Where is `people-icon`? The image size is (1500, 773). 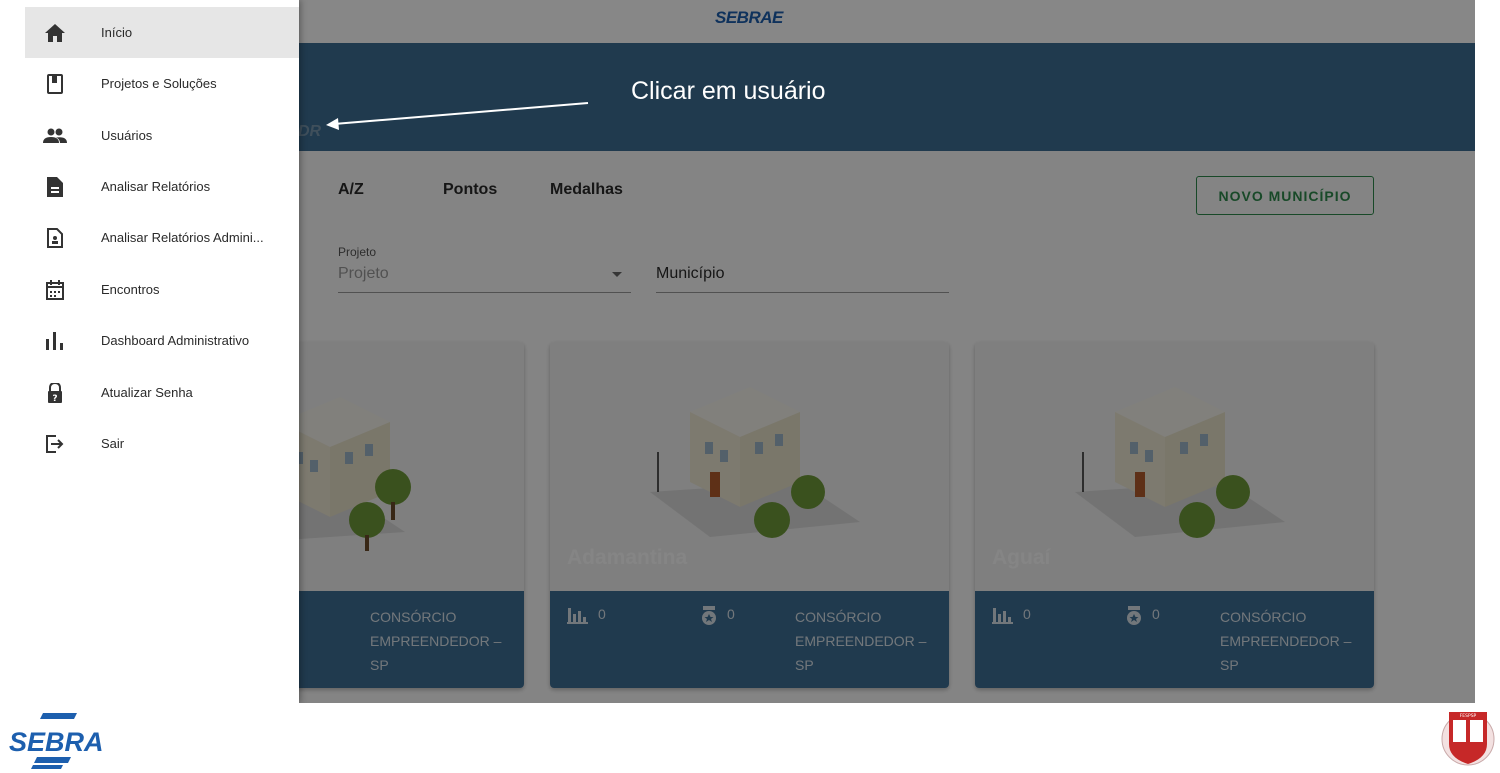
people-icon is located at coordinates (55, 136).